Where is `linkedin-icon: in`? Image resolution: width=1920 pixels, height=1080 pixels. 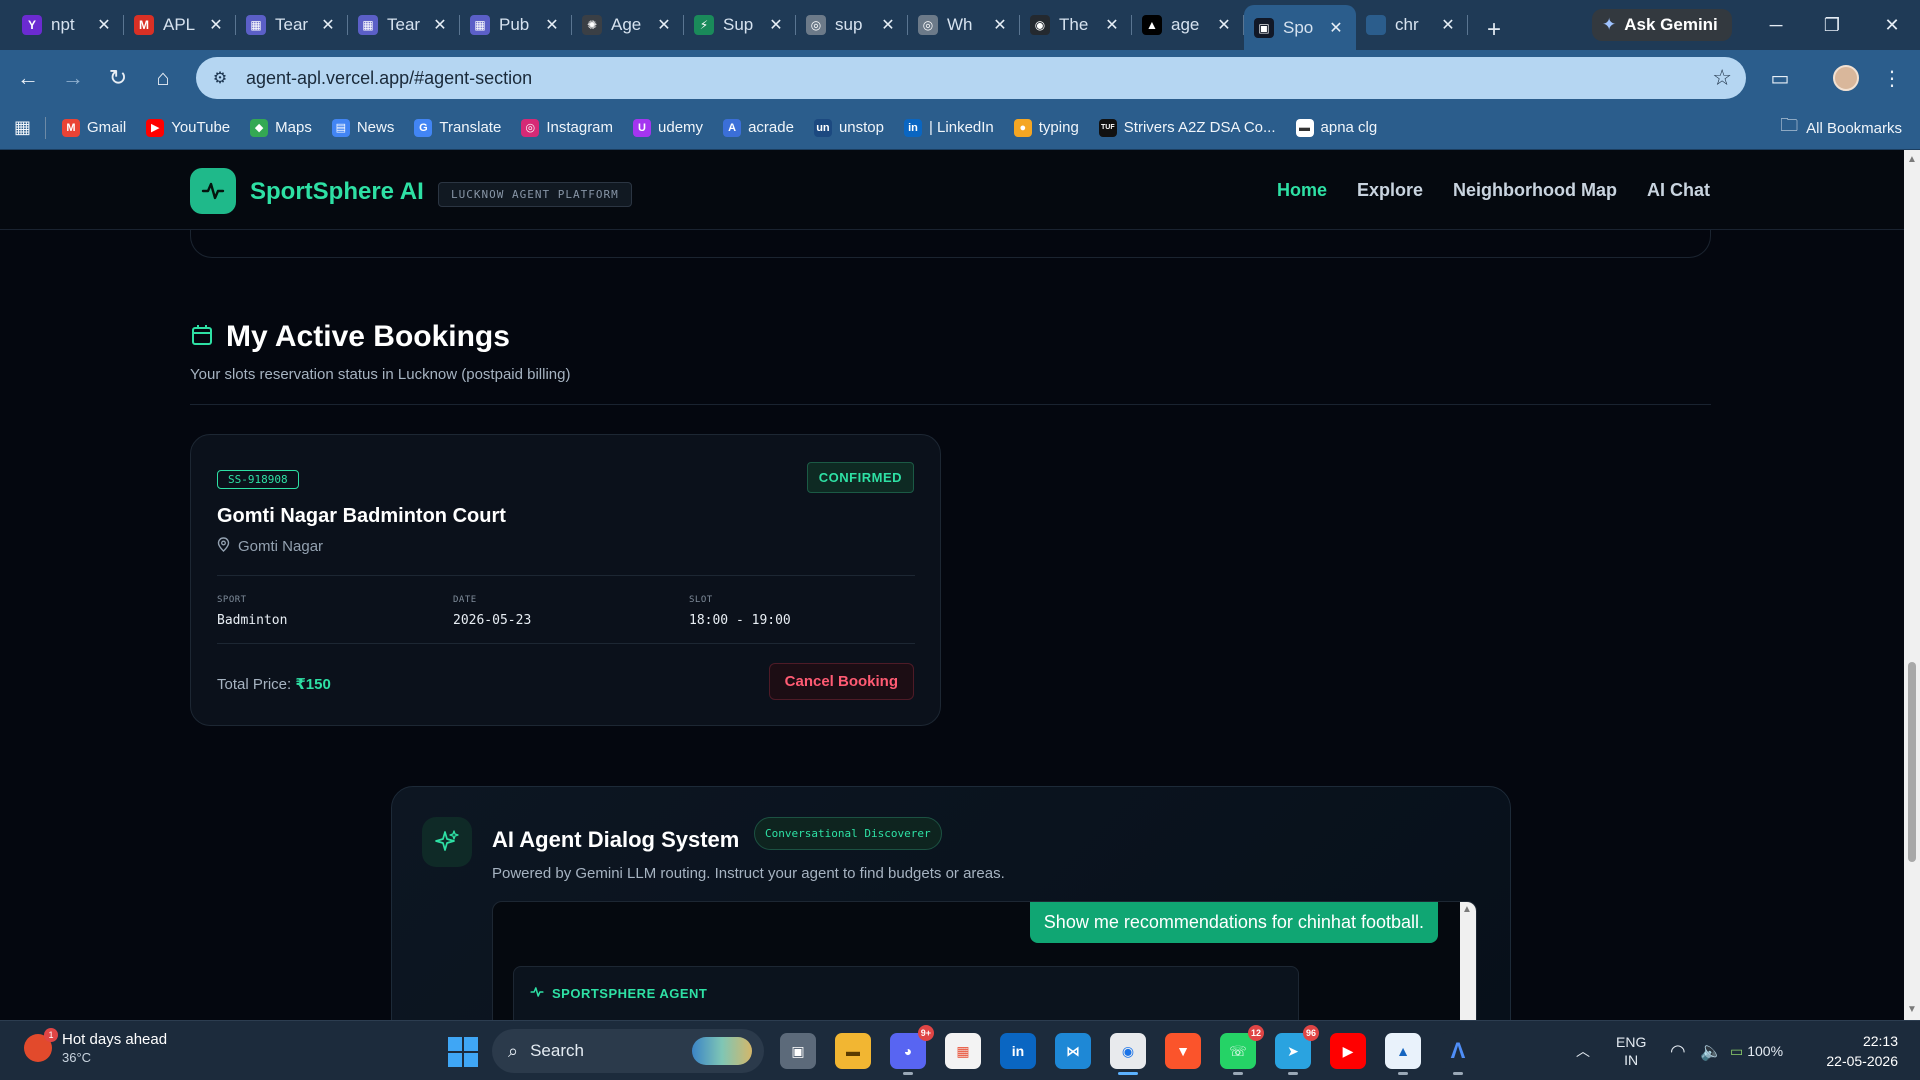
linkedin-icon: in is located at coordinates (1018, 1051).